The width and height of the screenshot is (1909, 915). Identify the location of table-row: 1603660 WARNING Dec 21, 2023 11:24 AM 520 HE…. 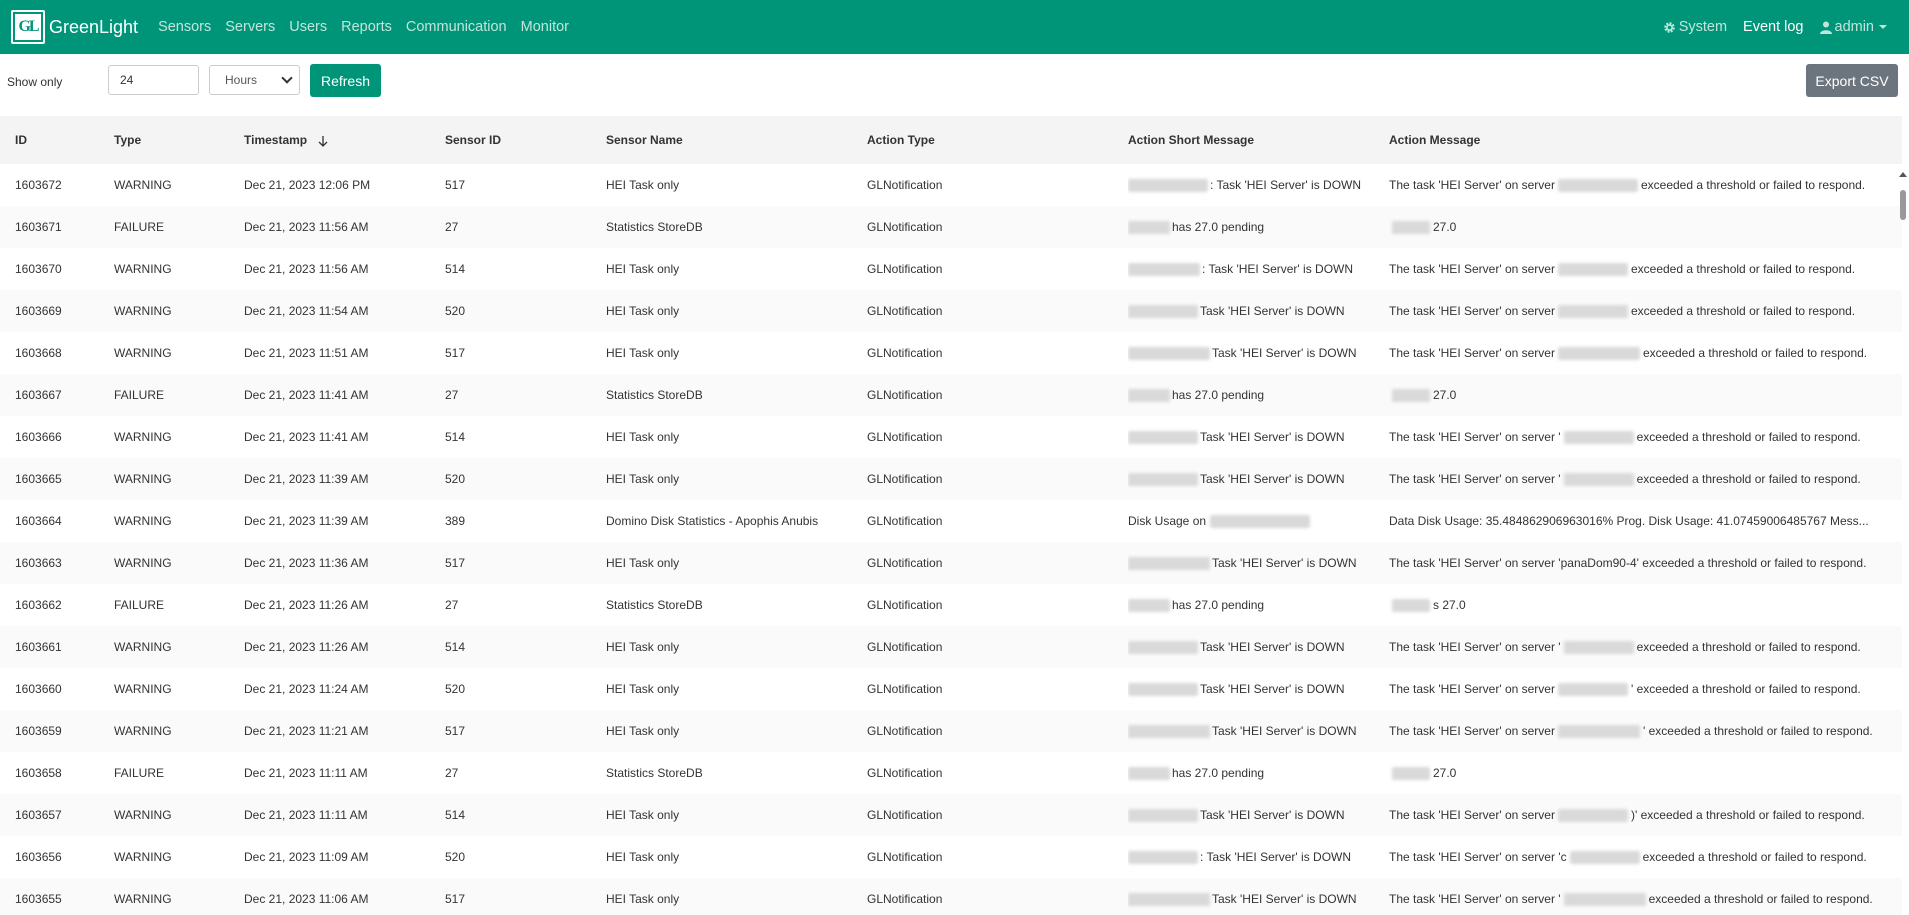
(951, 689).